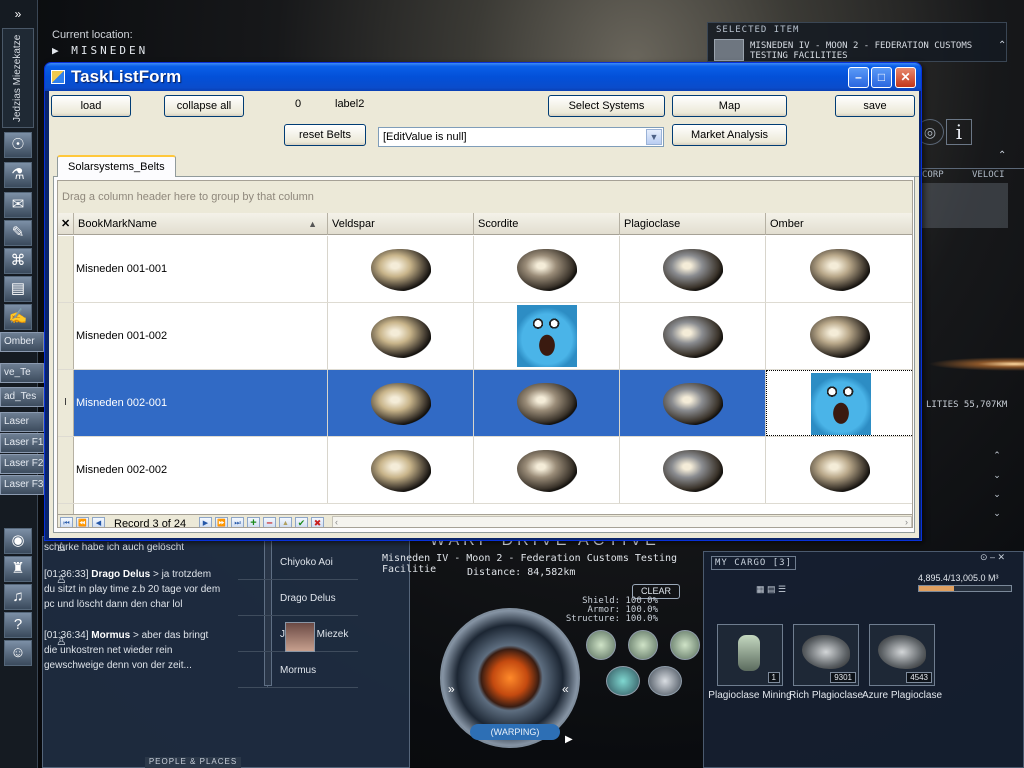 The height and width of the screenshot is (768, 1024). Describe the element at coordinates (325, 135) in the screenshot. I see `reset-belts-button: reset Belts` at that location.